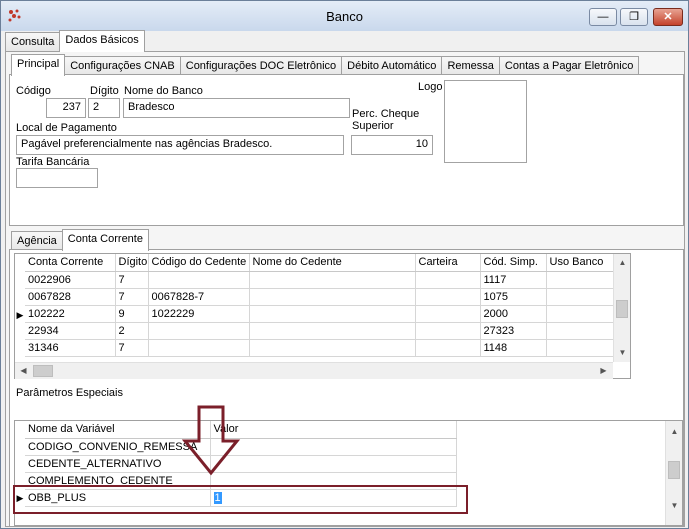 The height and width of the screenshot is (529, 689). I want to click on table-row: 0022906 7 1117, so click(319, 280).